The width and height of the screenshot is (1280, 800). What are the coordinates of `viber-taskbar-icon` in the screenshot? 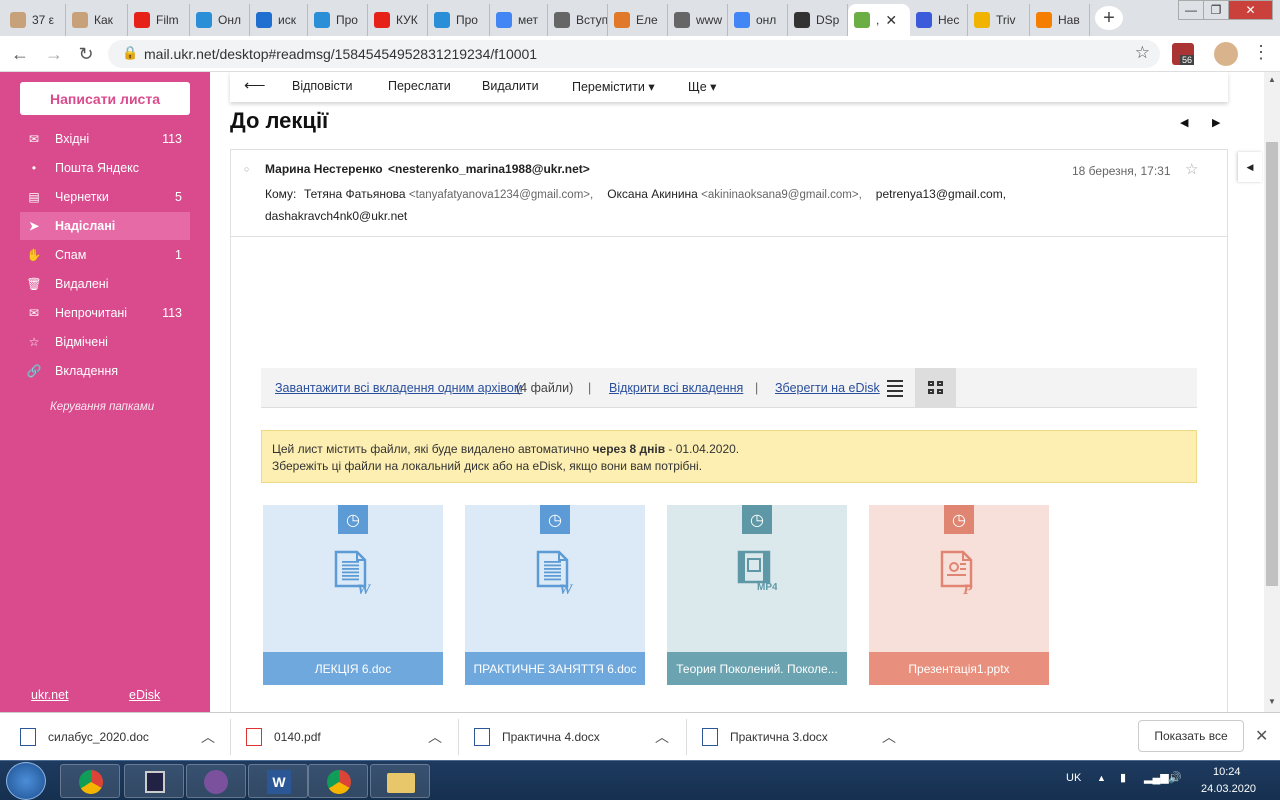 It's located at (216, 781).